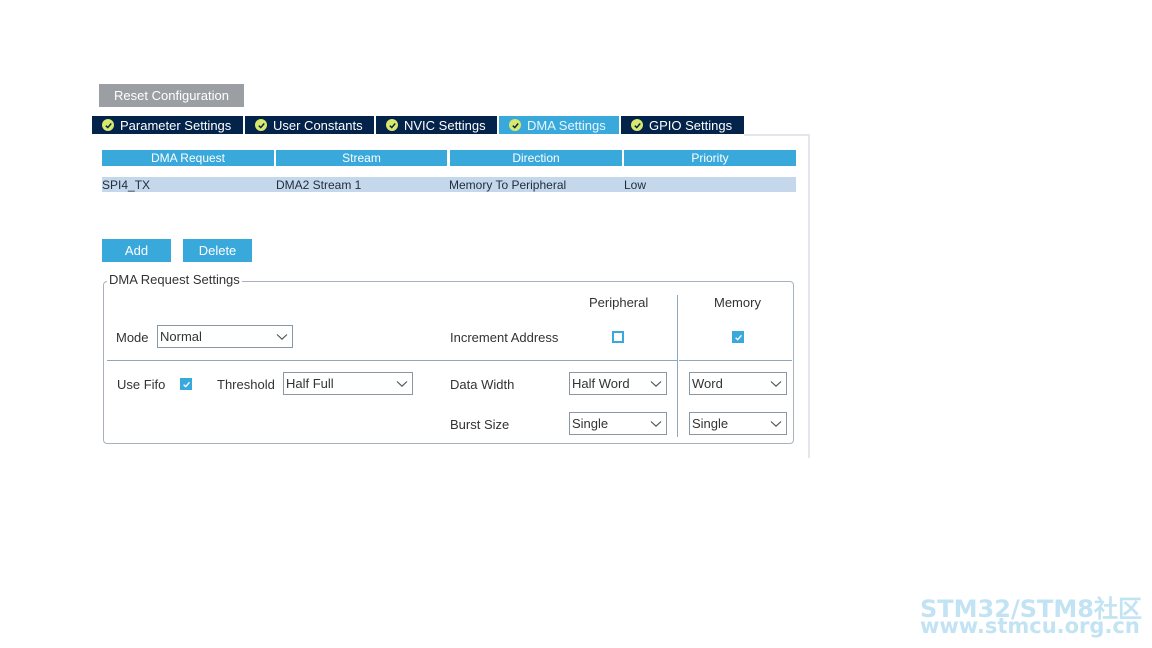  Describe the element at coordinates (707, 383) in the screenshot. I see `select-value: Word` at that location.